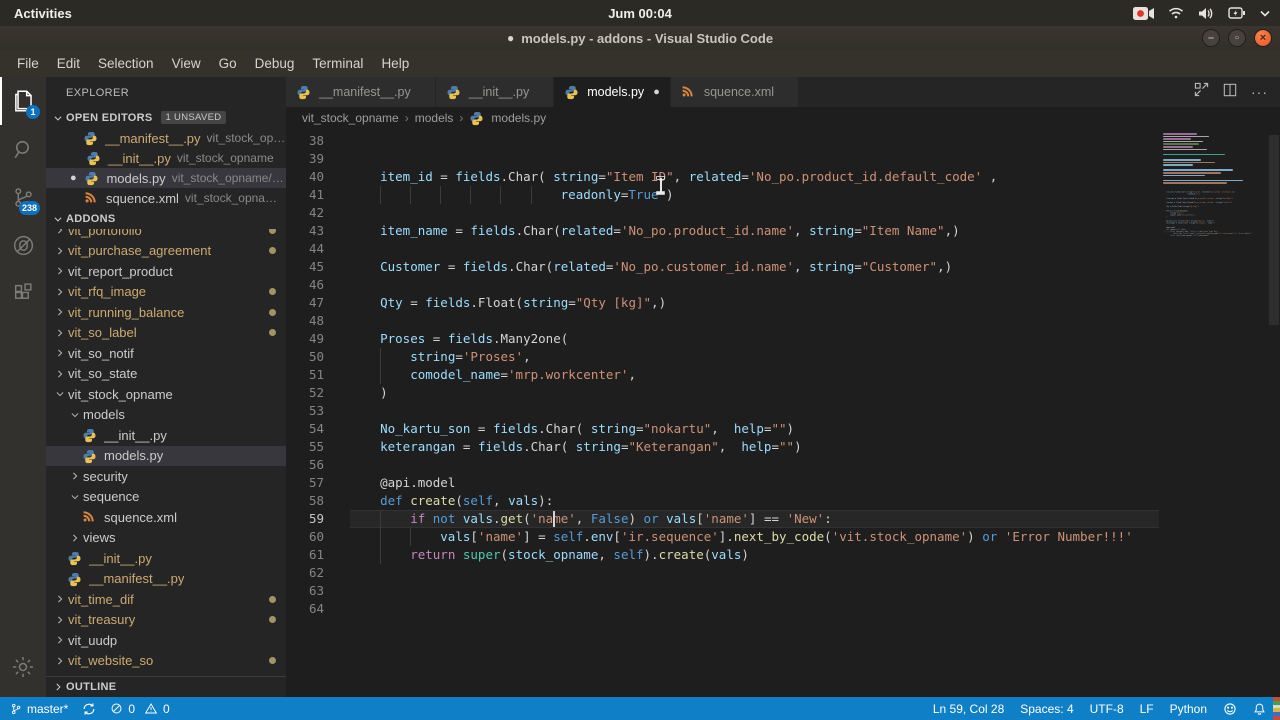 Image resolution: width=1280 pixels, height=720 pixels. Describe the element at coordinates (23, 667) in the screenshot. I see `settings-gear-icon` at that location.